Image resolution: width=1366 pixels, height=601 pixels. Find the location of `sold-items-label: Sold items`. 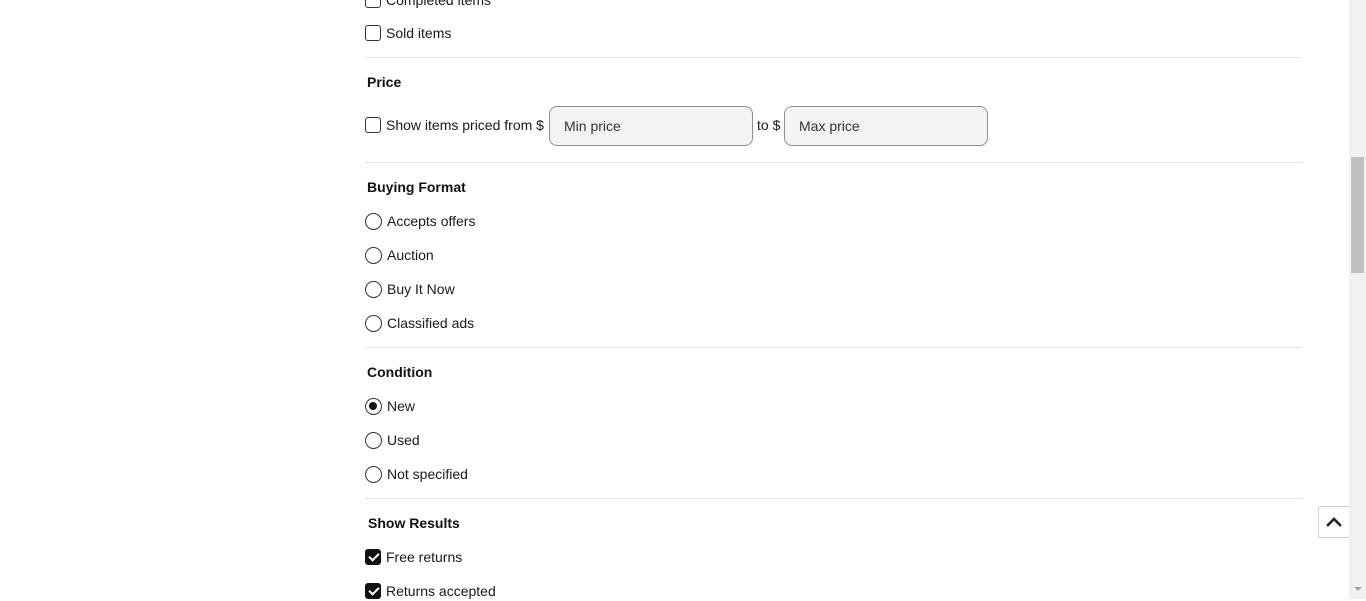

sold-items-label: Sold items is located at coordinates (419, 33).